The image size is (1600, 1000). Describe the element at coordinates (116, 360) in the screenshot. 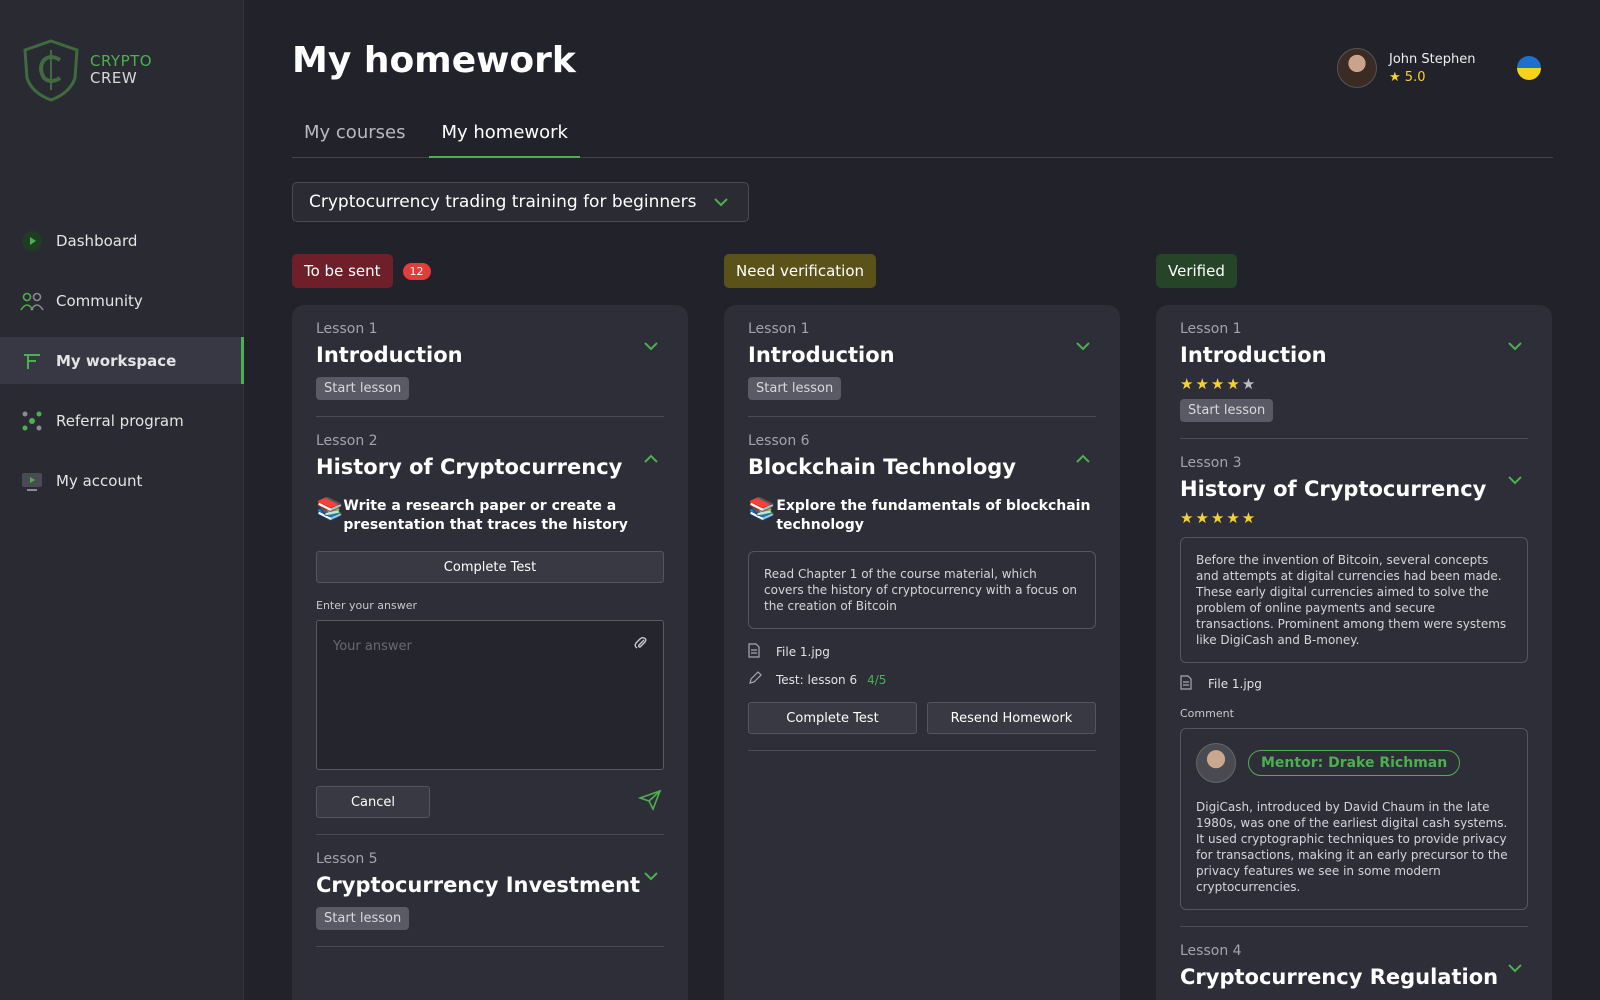

I see `sidebar-item-label: My workspace` at that location.